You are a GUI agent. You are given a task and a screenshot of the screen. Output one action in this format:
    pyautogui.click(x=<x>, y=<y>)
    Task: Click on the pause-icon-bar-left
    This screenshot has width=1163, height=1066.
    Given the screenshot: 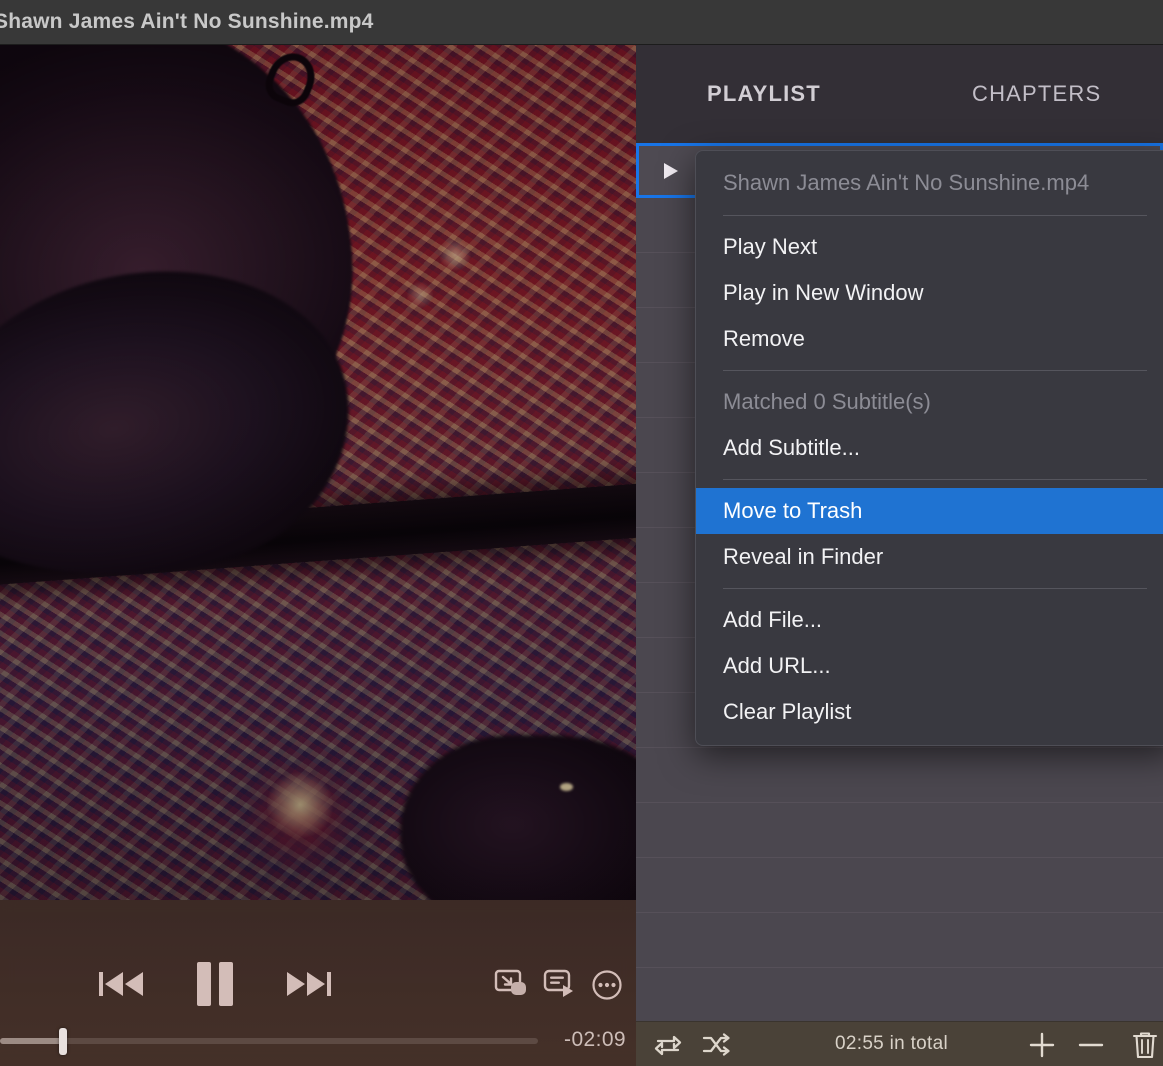 What is the action you would take?
    pyautogui.click(x=204, y=984)
    